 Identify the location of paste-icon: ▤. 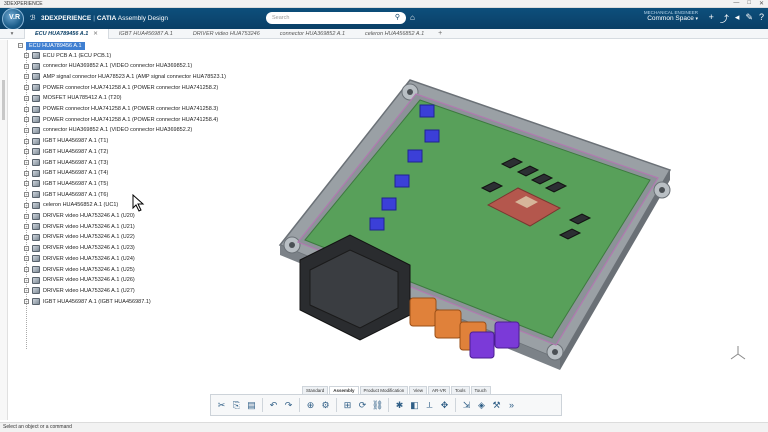
(251, 405).